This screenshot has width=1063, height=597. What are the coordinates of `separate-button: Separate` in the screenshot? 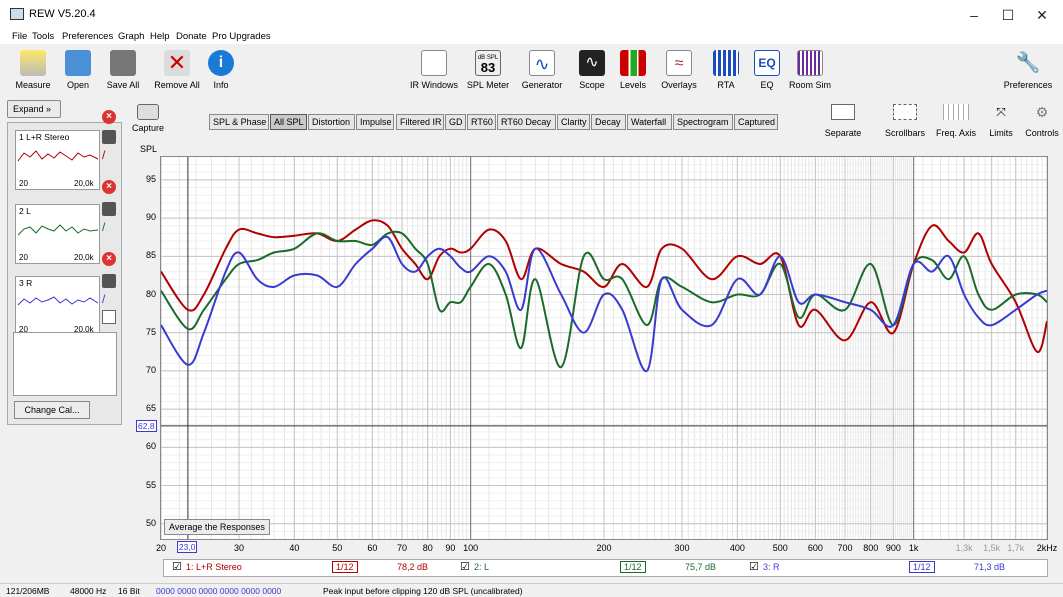 It's located at (843, 121).